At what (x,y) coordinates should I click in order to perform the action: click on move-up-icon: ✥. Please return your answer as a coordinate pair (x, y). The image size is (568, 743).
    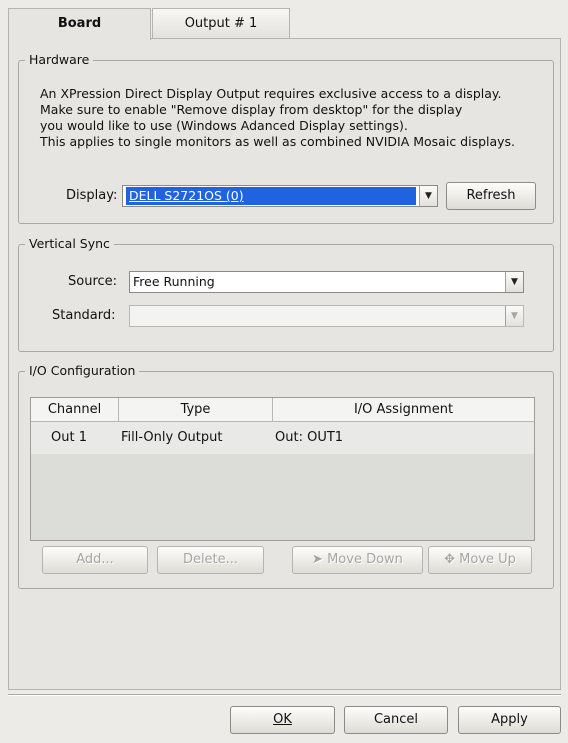
    Looking at the image, I should click on (449, 559).